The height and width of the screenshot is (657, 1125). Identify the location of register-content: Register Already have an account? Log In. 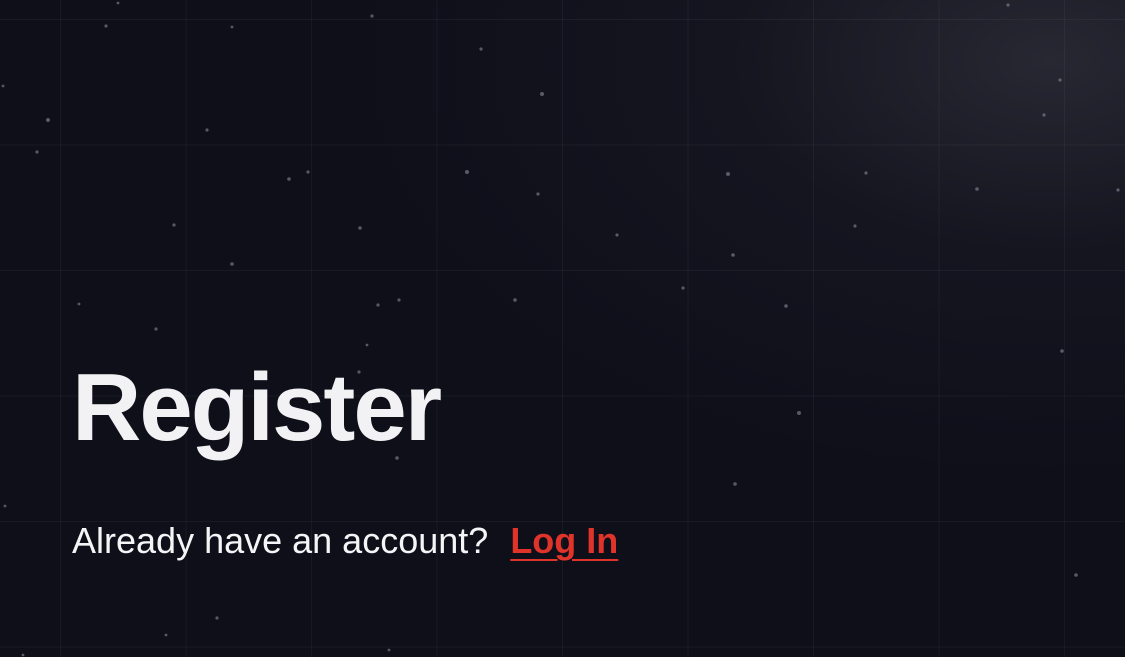
(345, 461).